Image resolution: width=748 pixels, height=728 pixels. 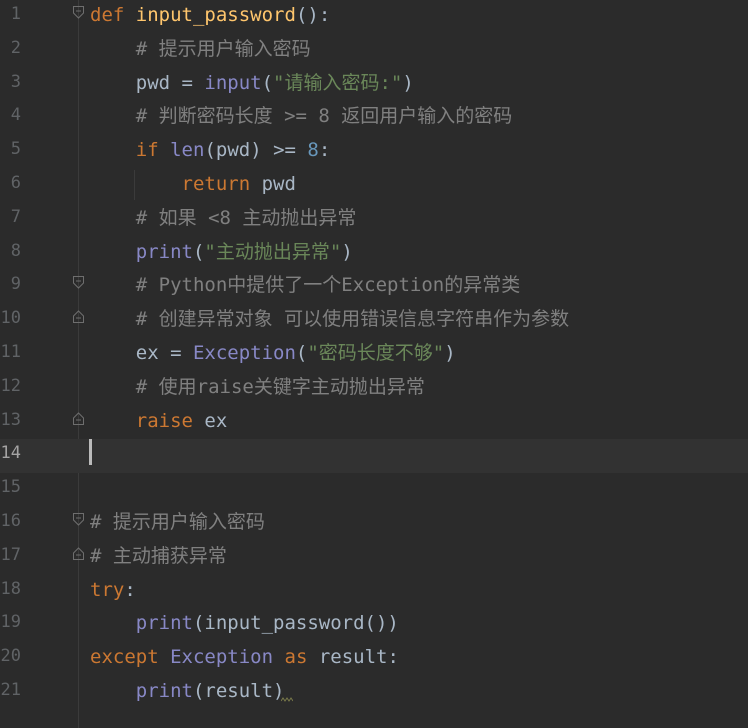 I want to click on code-line: 17 # 主动捕获异常, so click(x=374, y=558).